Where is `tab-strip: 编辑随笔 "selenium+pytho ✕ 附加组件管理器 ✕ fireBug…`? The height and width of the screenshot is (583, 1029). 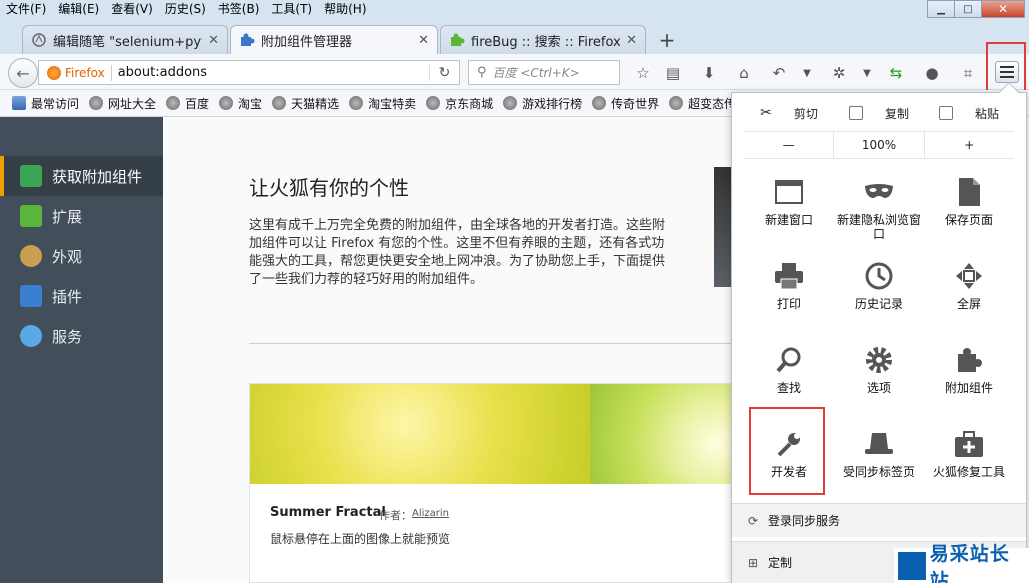 tab-strip: 编辑随笔 "selenium+pytho ✕ 附加组件管理器 ✕ fireBug… is located at coordinates (514, 37).